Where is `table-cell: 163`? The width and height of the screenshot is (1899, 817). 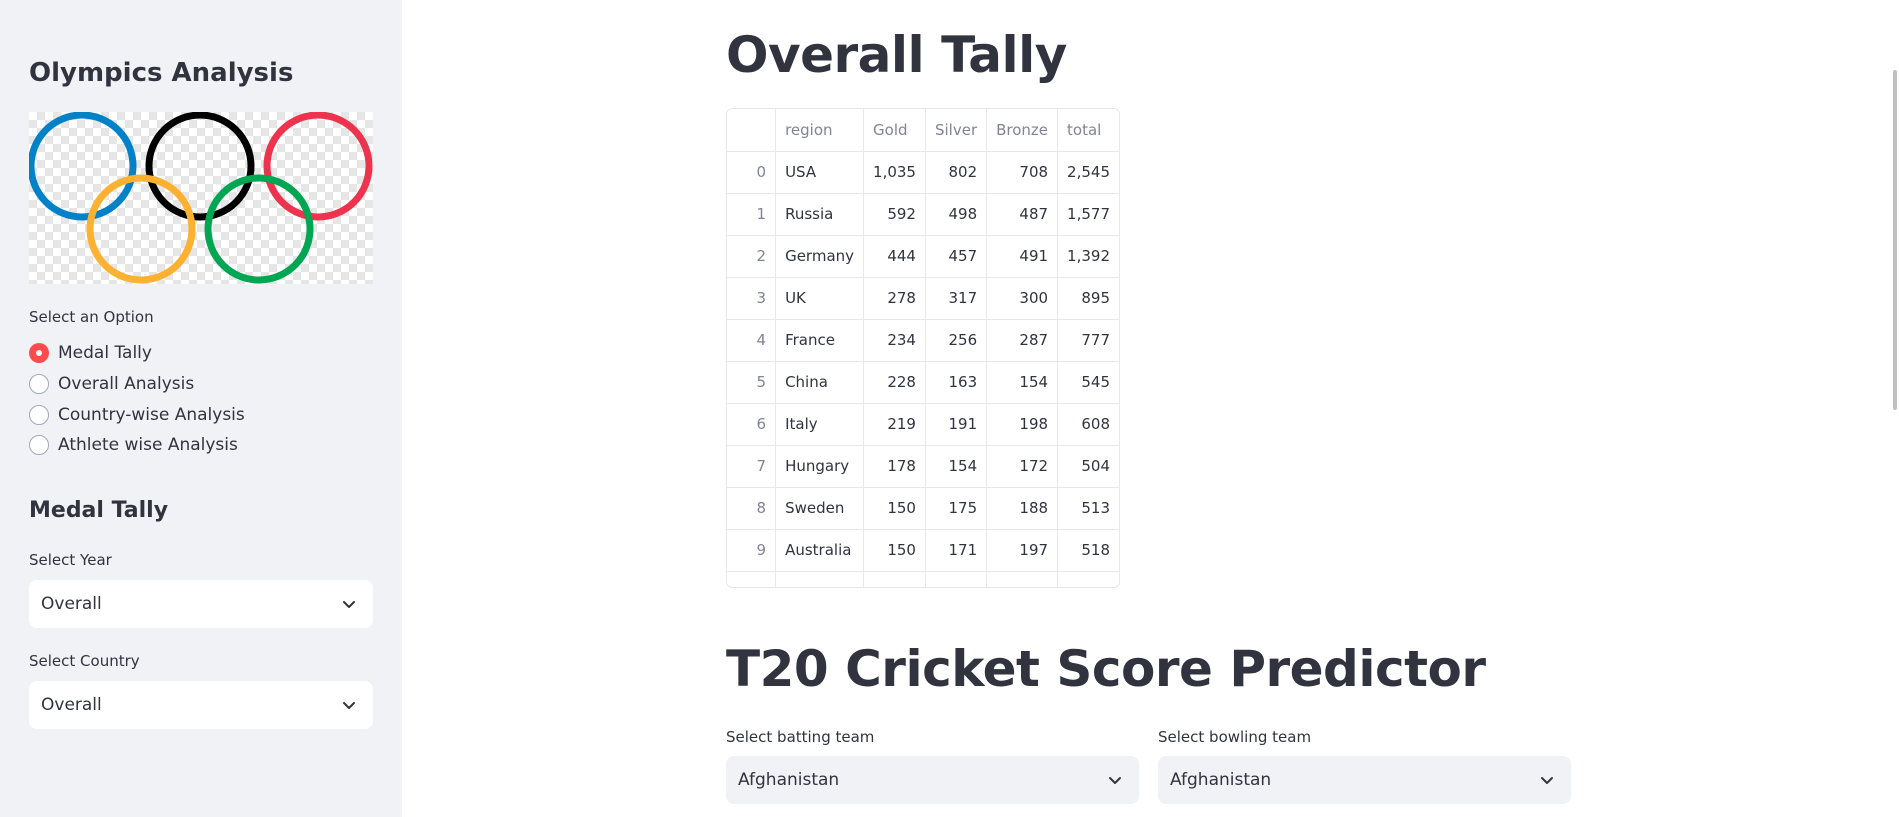 table-cell: 163 is located at coordinates (956, 382).